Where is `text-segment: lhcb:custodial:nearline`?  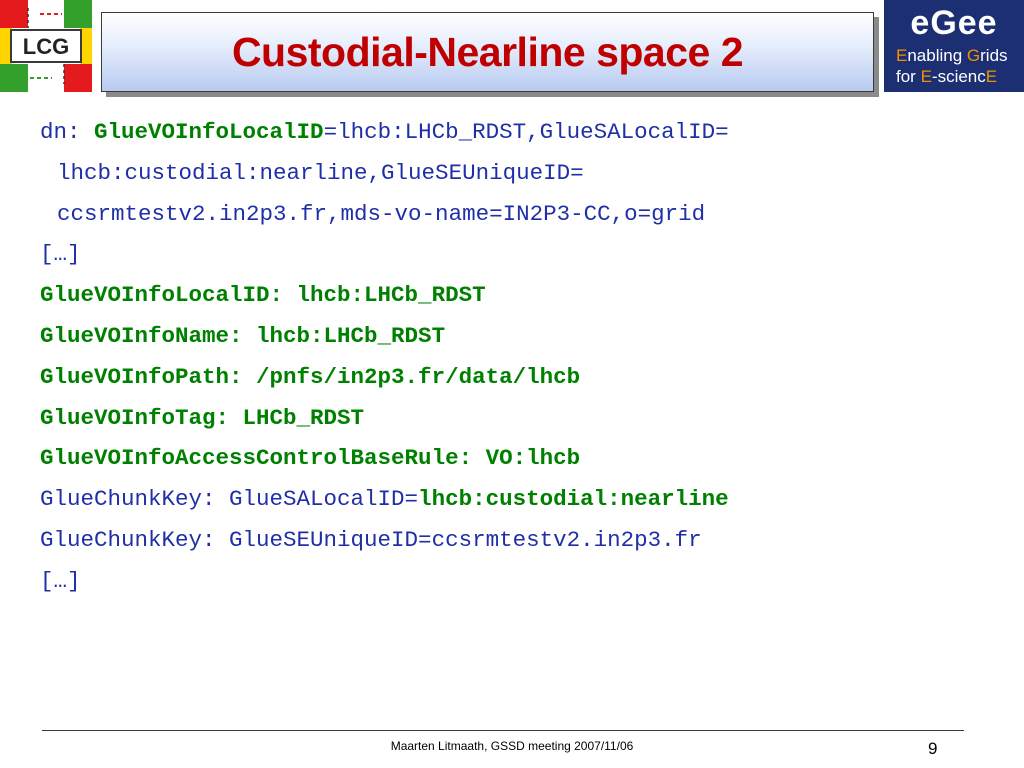 text-segment: lhcb:custodial:nearline is located at coordinates (573, 499).